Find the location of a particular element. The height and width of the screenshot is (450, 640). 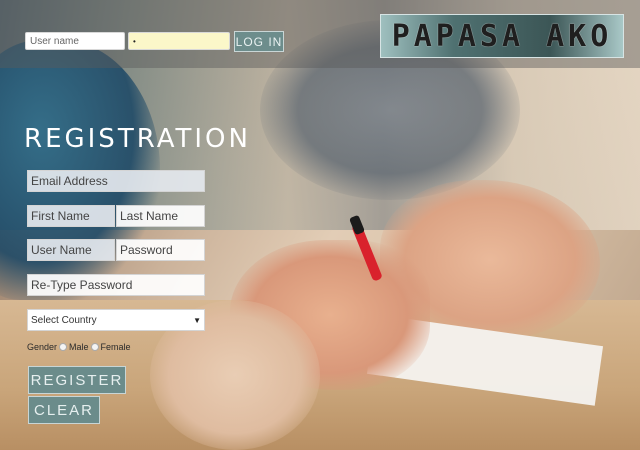

password-field: Password is located at coordinates (160, 250).